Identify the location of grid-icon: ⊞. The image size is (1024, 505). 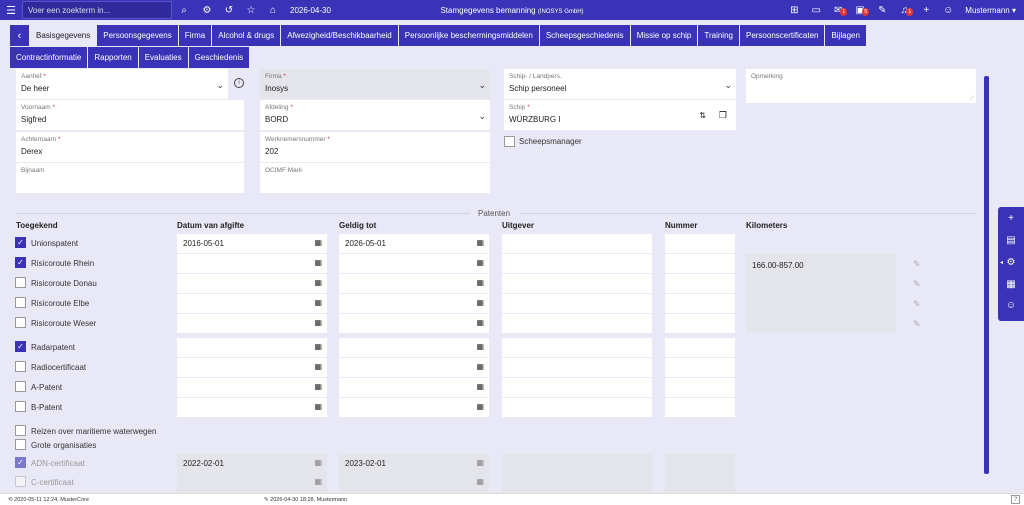
(794, 10).